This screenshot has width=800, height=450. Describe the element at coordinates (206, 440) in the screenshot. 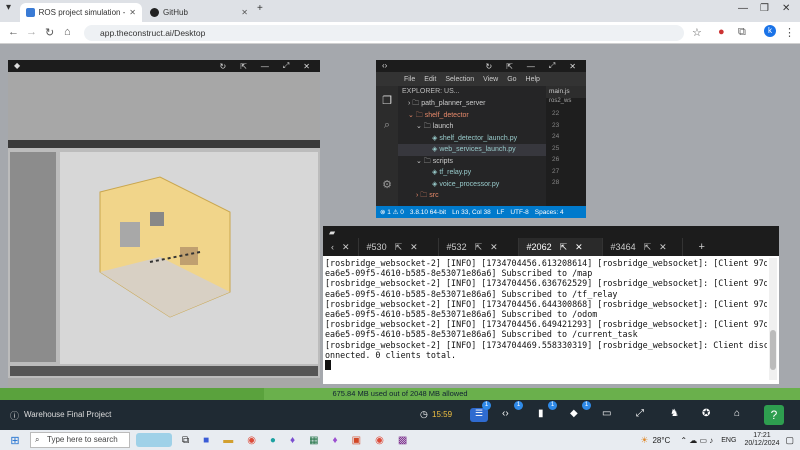

I see `app-icon: ■` at that location.